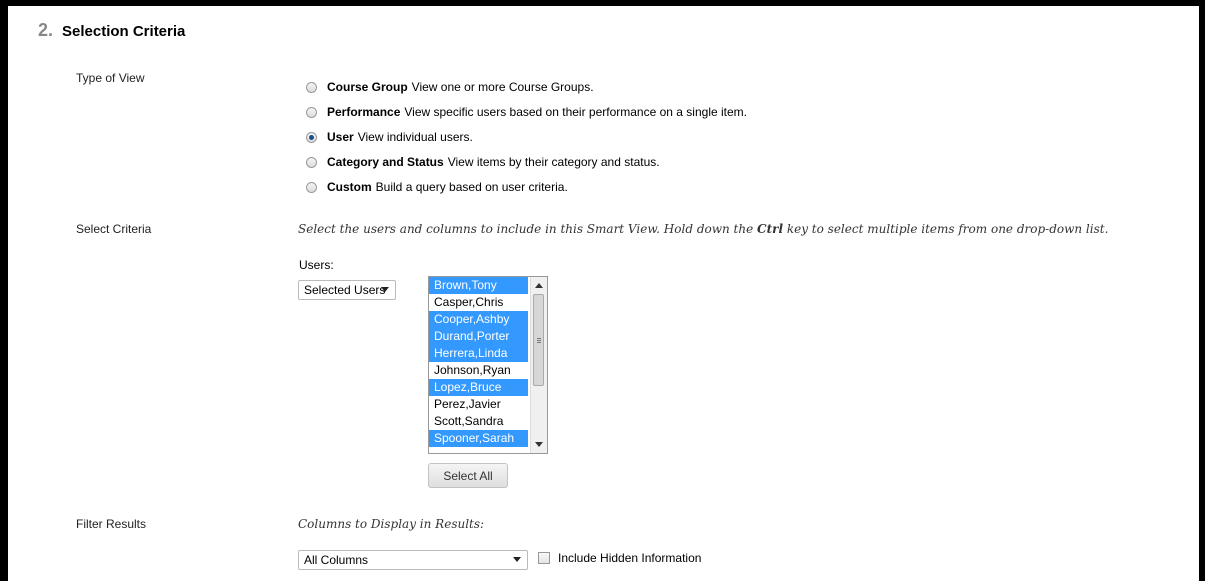 The height and width of the screenshot is (581, 1205). Describe the element at coordinates (629, 558) in the screenshot. I see `include-hidden-label: Include Hidden Information` at that location.